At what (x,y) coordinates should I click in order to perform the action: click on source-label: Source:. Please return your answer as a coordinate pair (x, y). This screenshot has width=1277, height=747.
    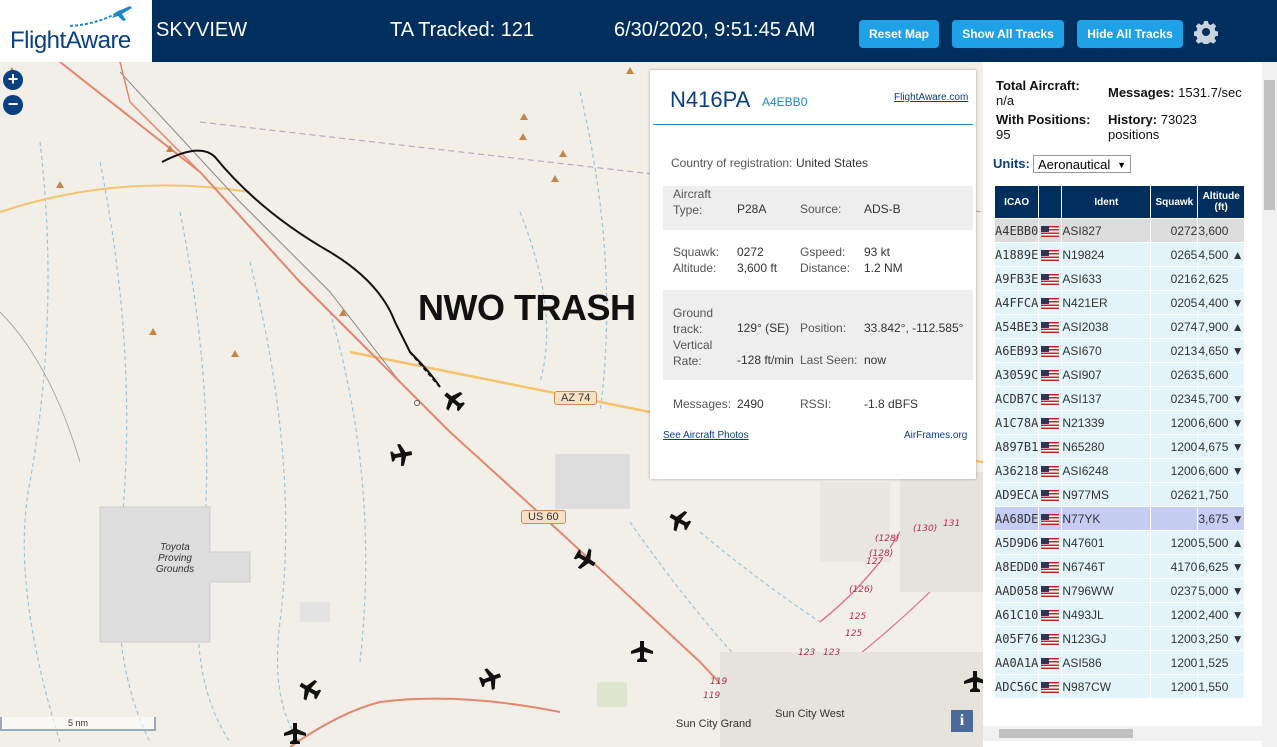
    Looking at the image, I should click on (821, 209).